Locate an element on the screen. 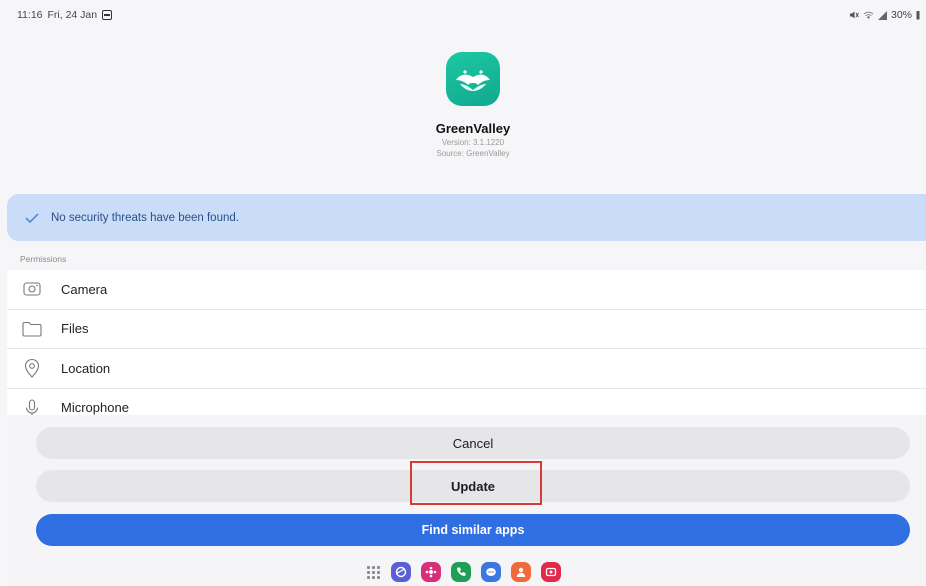 This screenshot has height=586, width=926. permissions-heading: Permissions is located at coordinates (43, 259).